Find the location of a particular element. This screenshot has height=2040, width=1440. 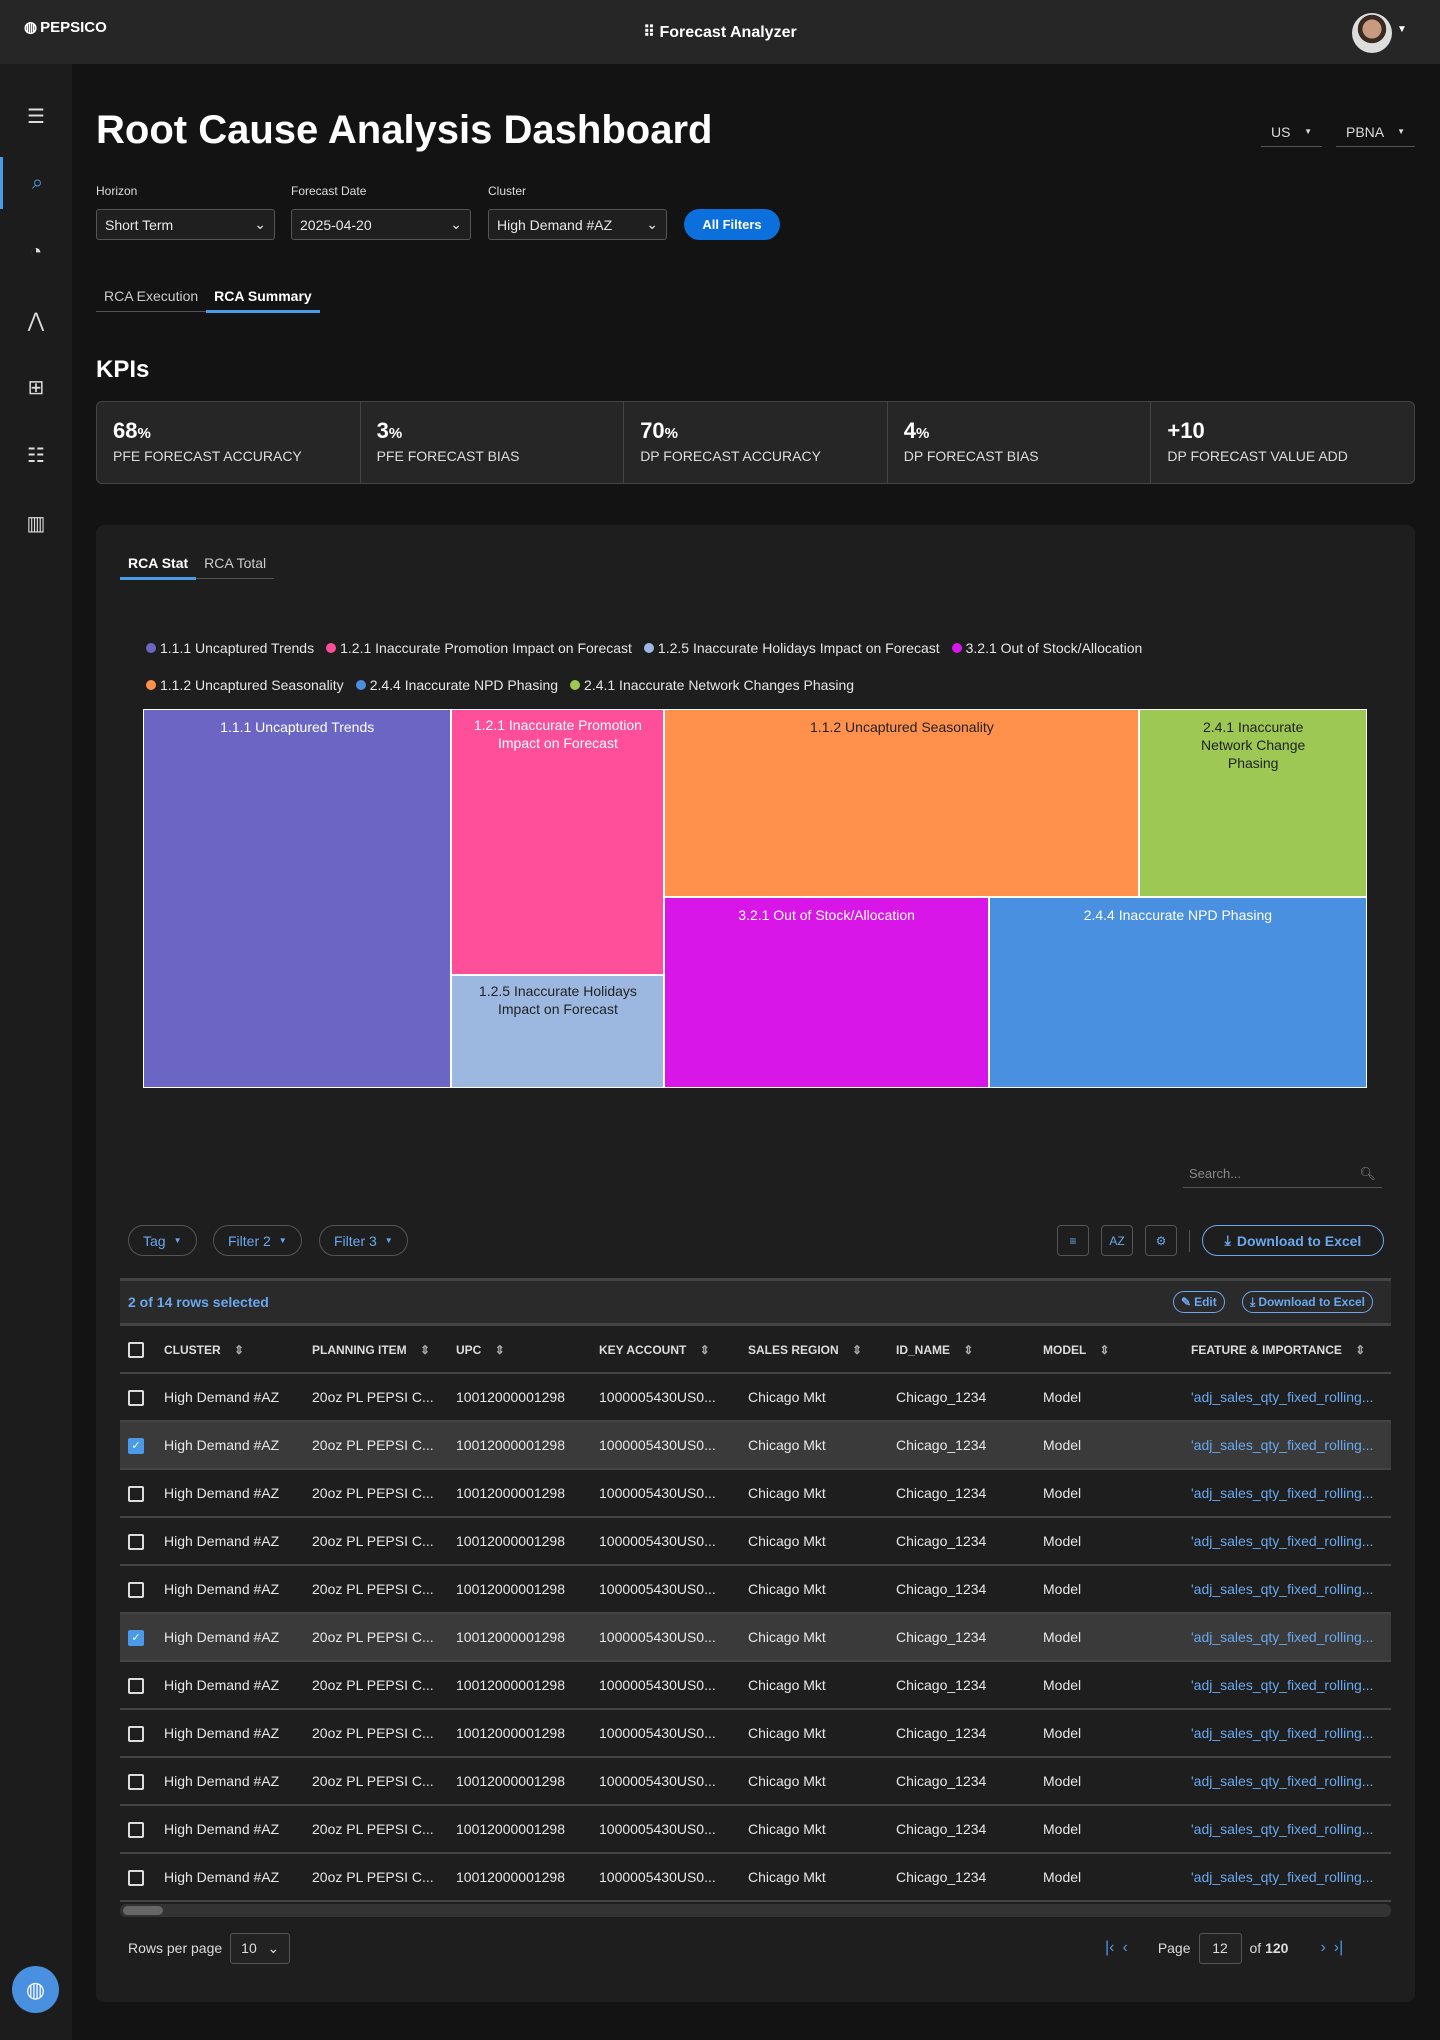

horizon-select: Short Term ⌄ is located at coordinates (185, 224).